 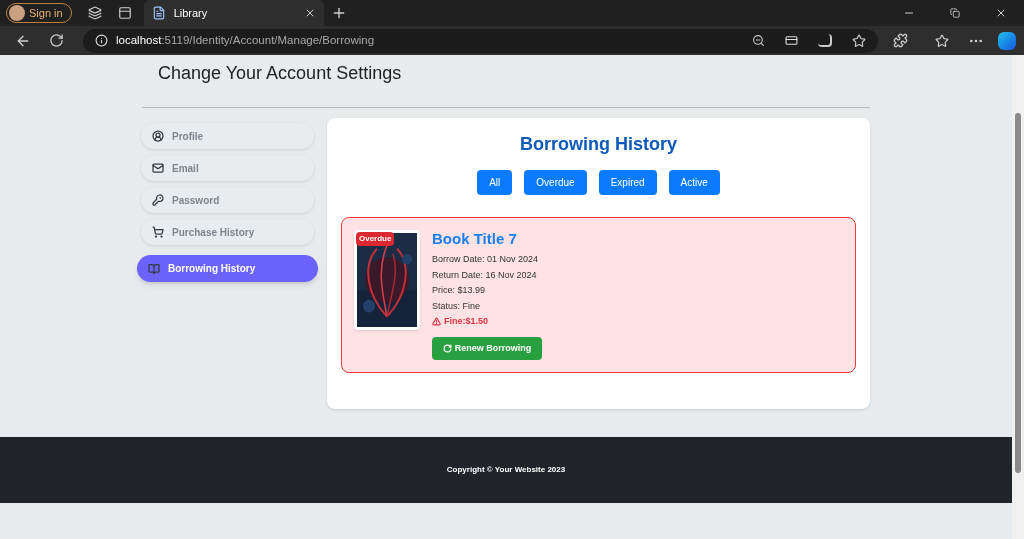 What do you see at coordinates (158, 200) in the screenshot?
I see `key-icon` at bounding box center [158, 200].